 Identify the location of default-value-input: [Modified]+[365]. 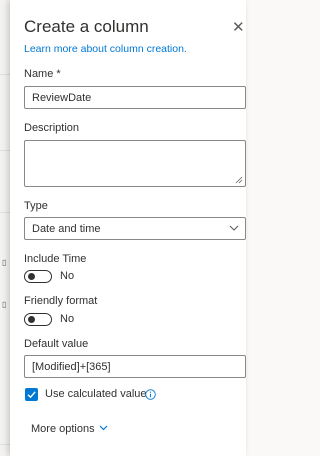
(135, 366).